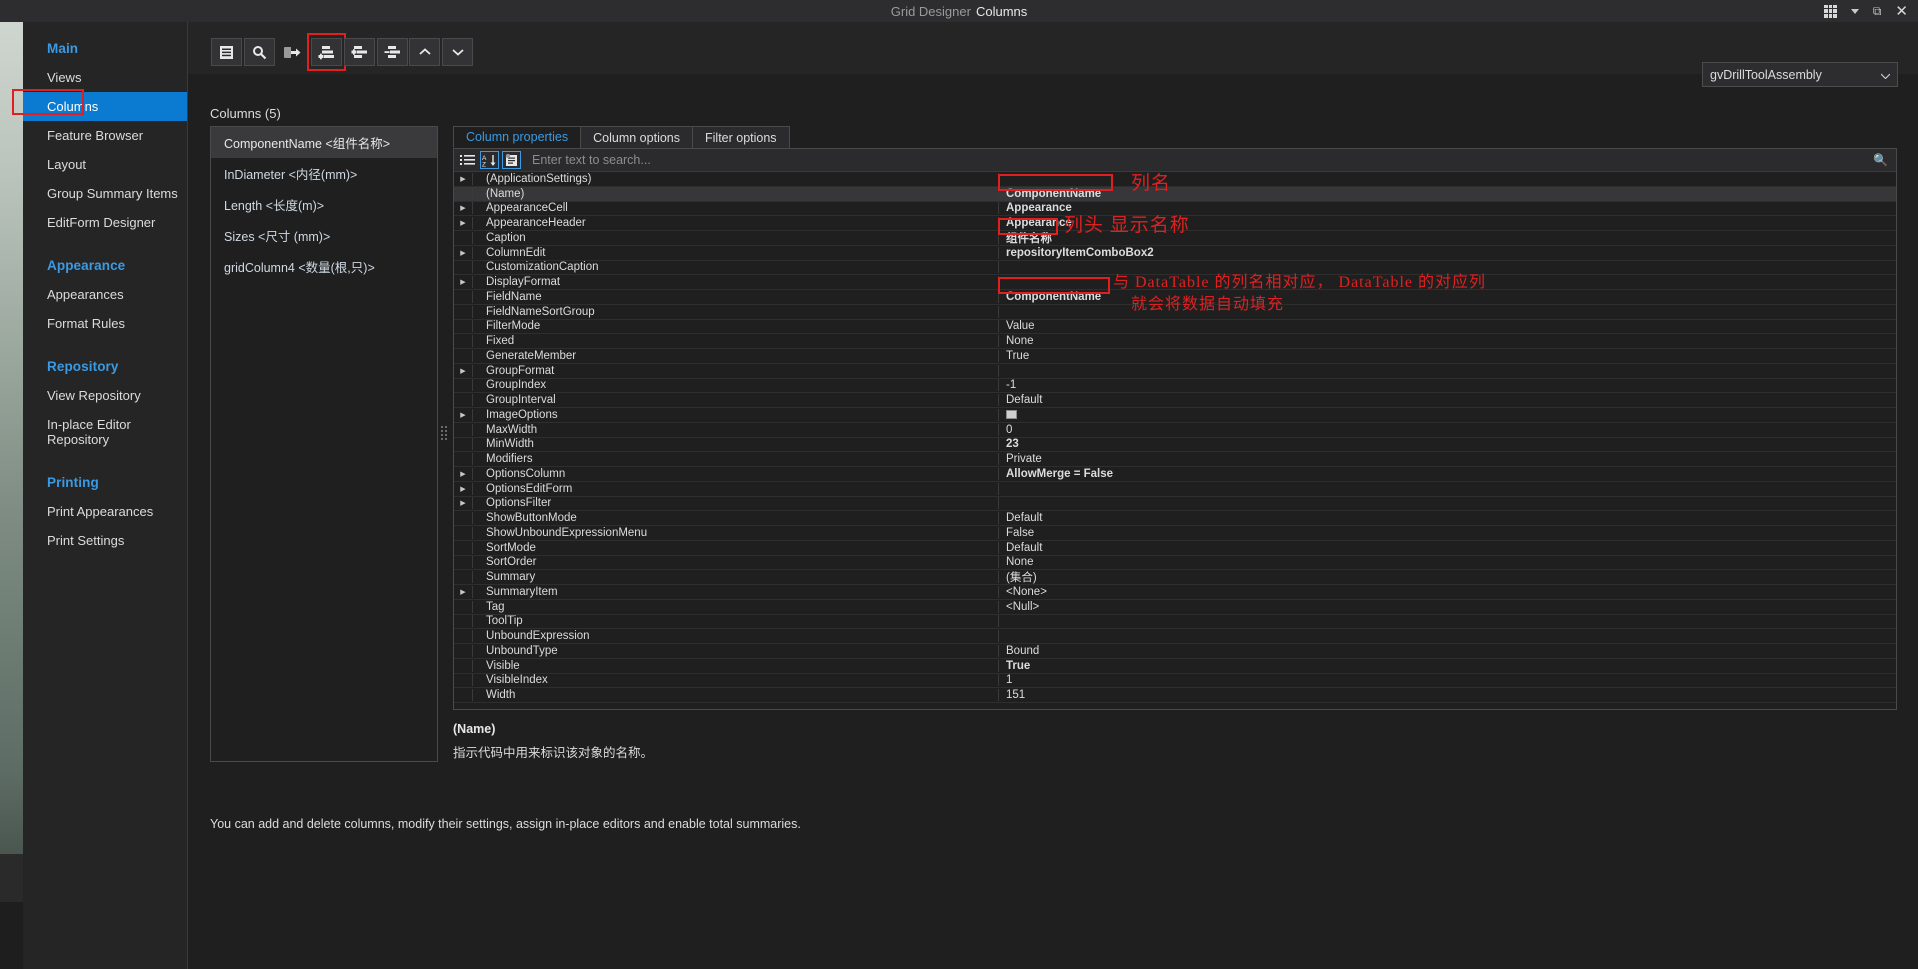  I want to click on property-row: (Name) ComponentName, so click(1175, 194).